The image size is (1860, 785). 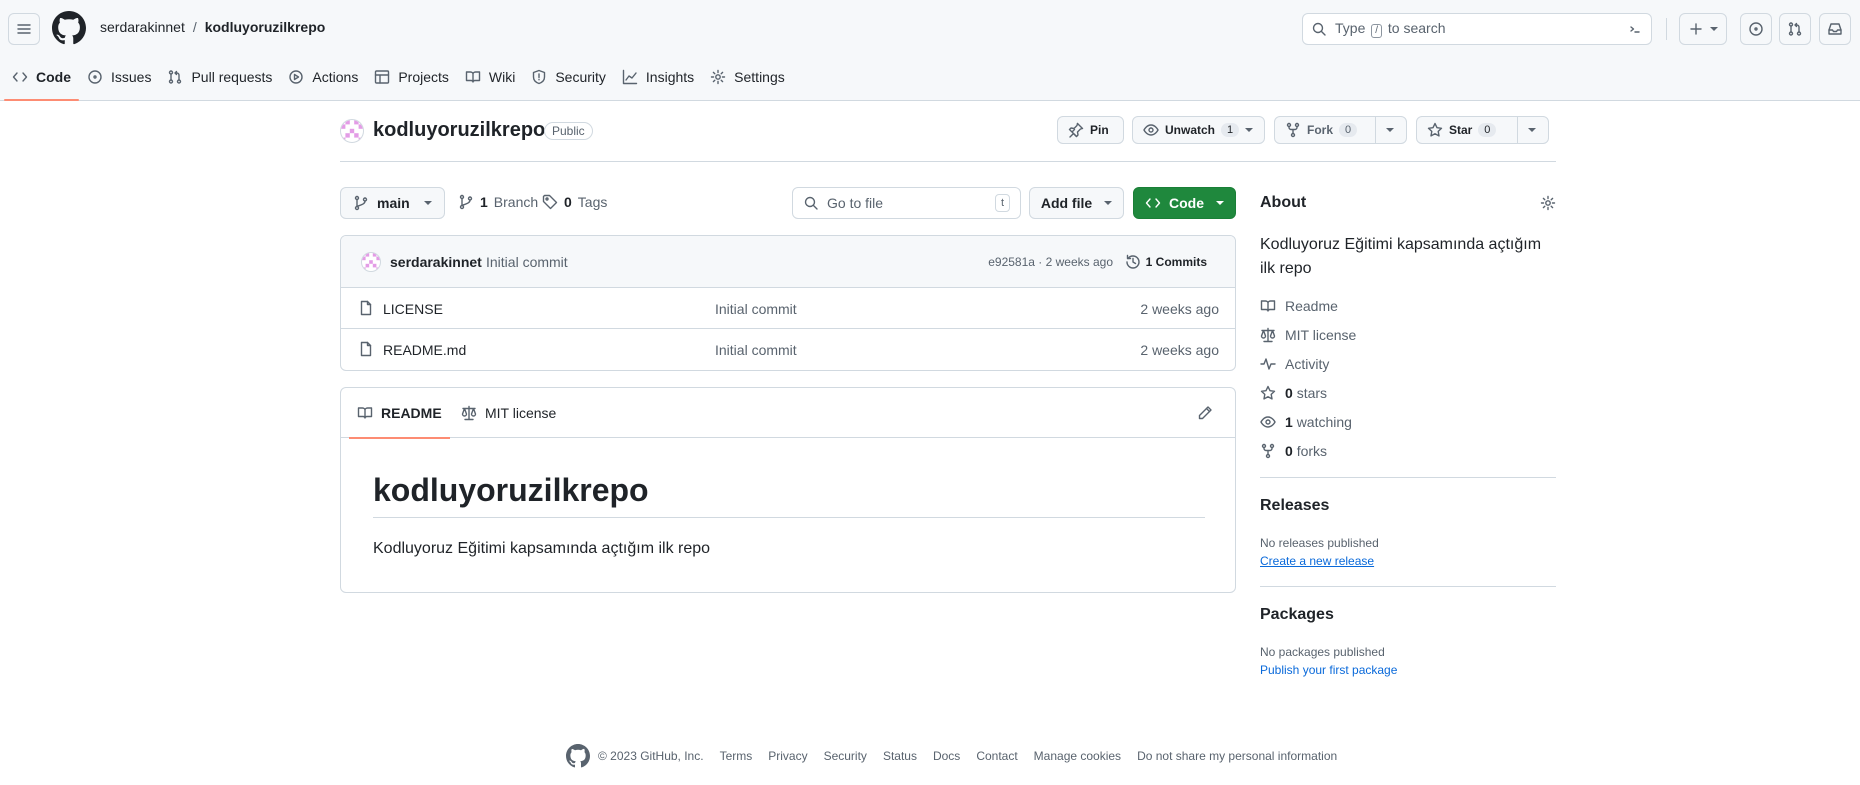 What do you see at coordinates (424, 350) in the screenshot?
I see `file-name: README.md` at bounding box center [424, 350].